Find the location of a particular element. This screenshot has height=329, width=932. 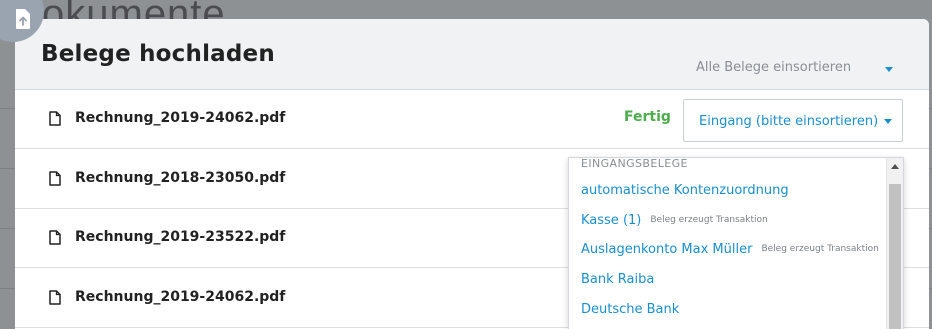

dropdown-option-label: Auslagenkonto Max Müller is located at coordinates (667, 249).